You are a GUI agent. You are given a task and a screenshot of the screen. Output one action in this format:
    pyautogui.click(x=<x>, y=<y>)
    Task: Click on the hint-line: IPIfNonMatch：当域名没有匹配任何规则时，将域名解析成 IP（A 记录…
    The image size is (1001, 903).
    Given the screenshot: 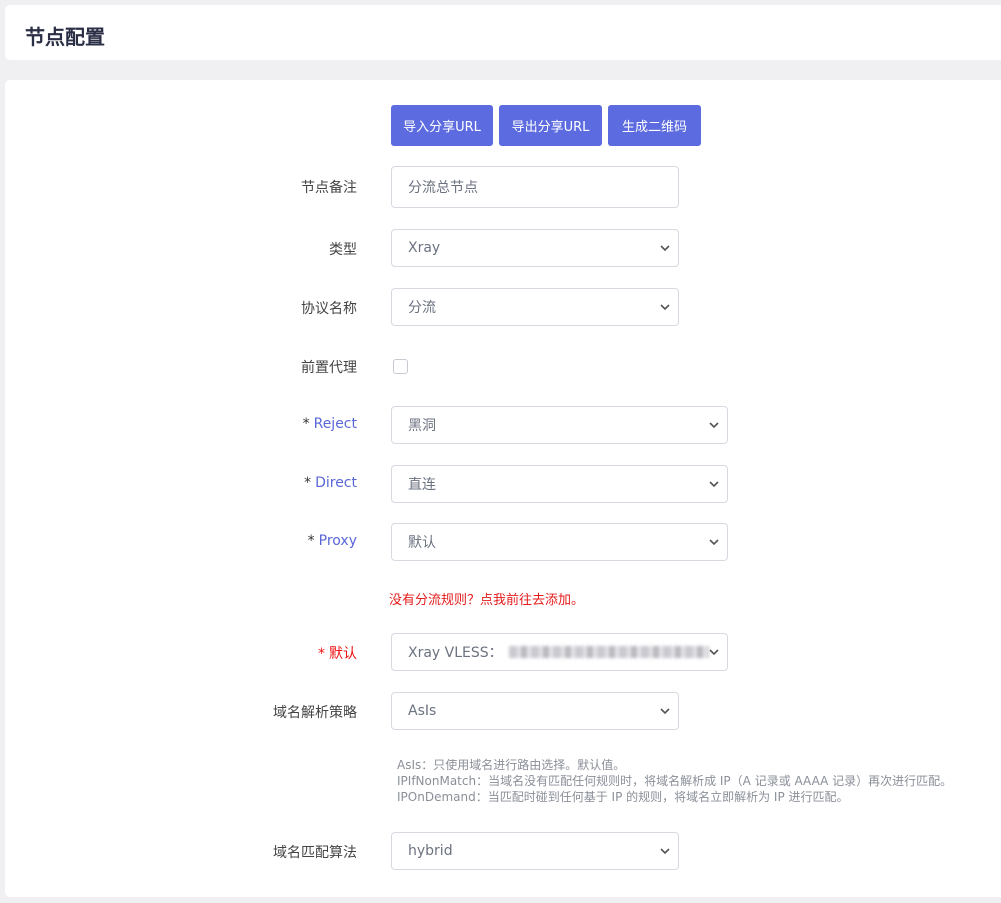 What is the action you would take?
    pyautogui.click(x=675, y=781)
    